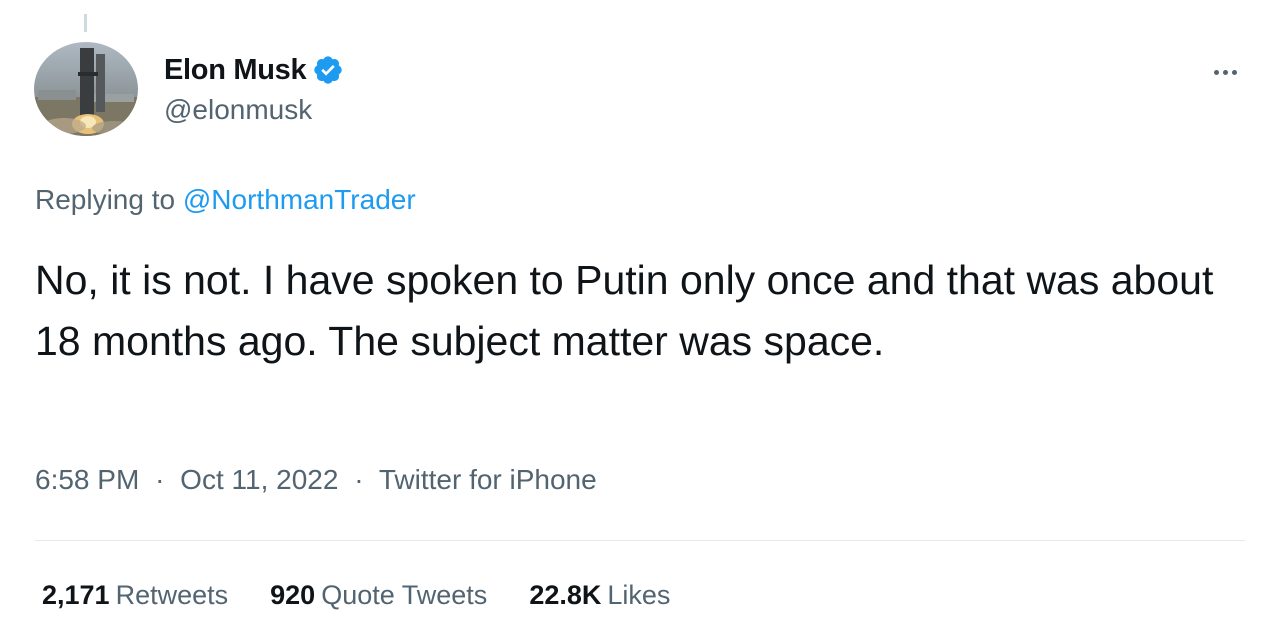 The image size is (1280, 635). I want to click on likes-label: Likes, so click(639, 595).